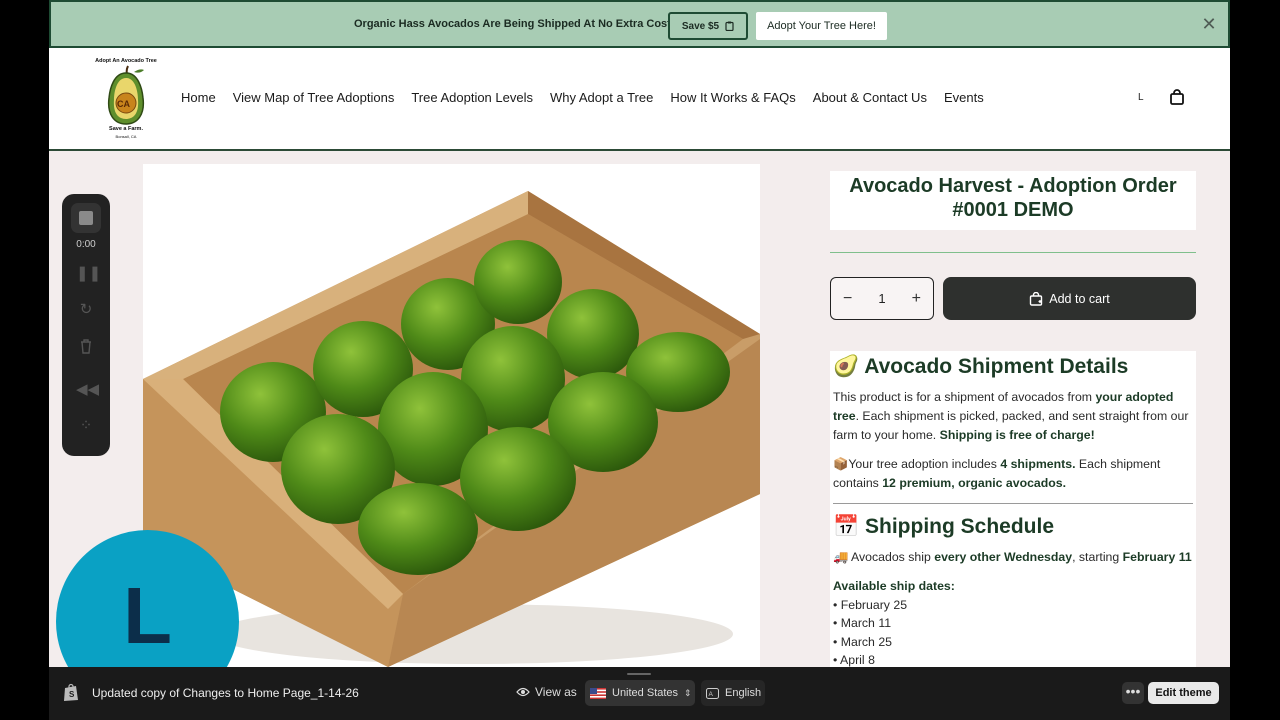 This screenshot has height=720, width=1280. I want to click on text: , starting, so click(1097, 557).